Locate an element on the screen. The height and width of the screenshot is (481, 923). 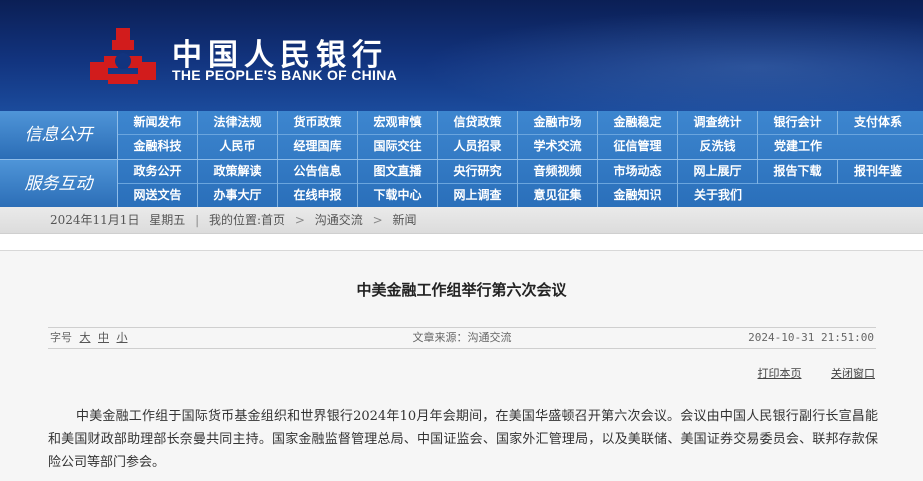
nav-item: 公告信息 is located at coordinates (318, 172).